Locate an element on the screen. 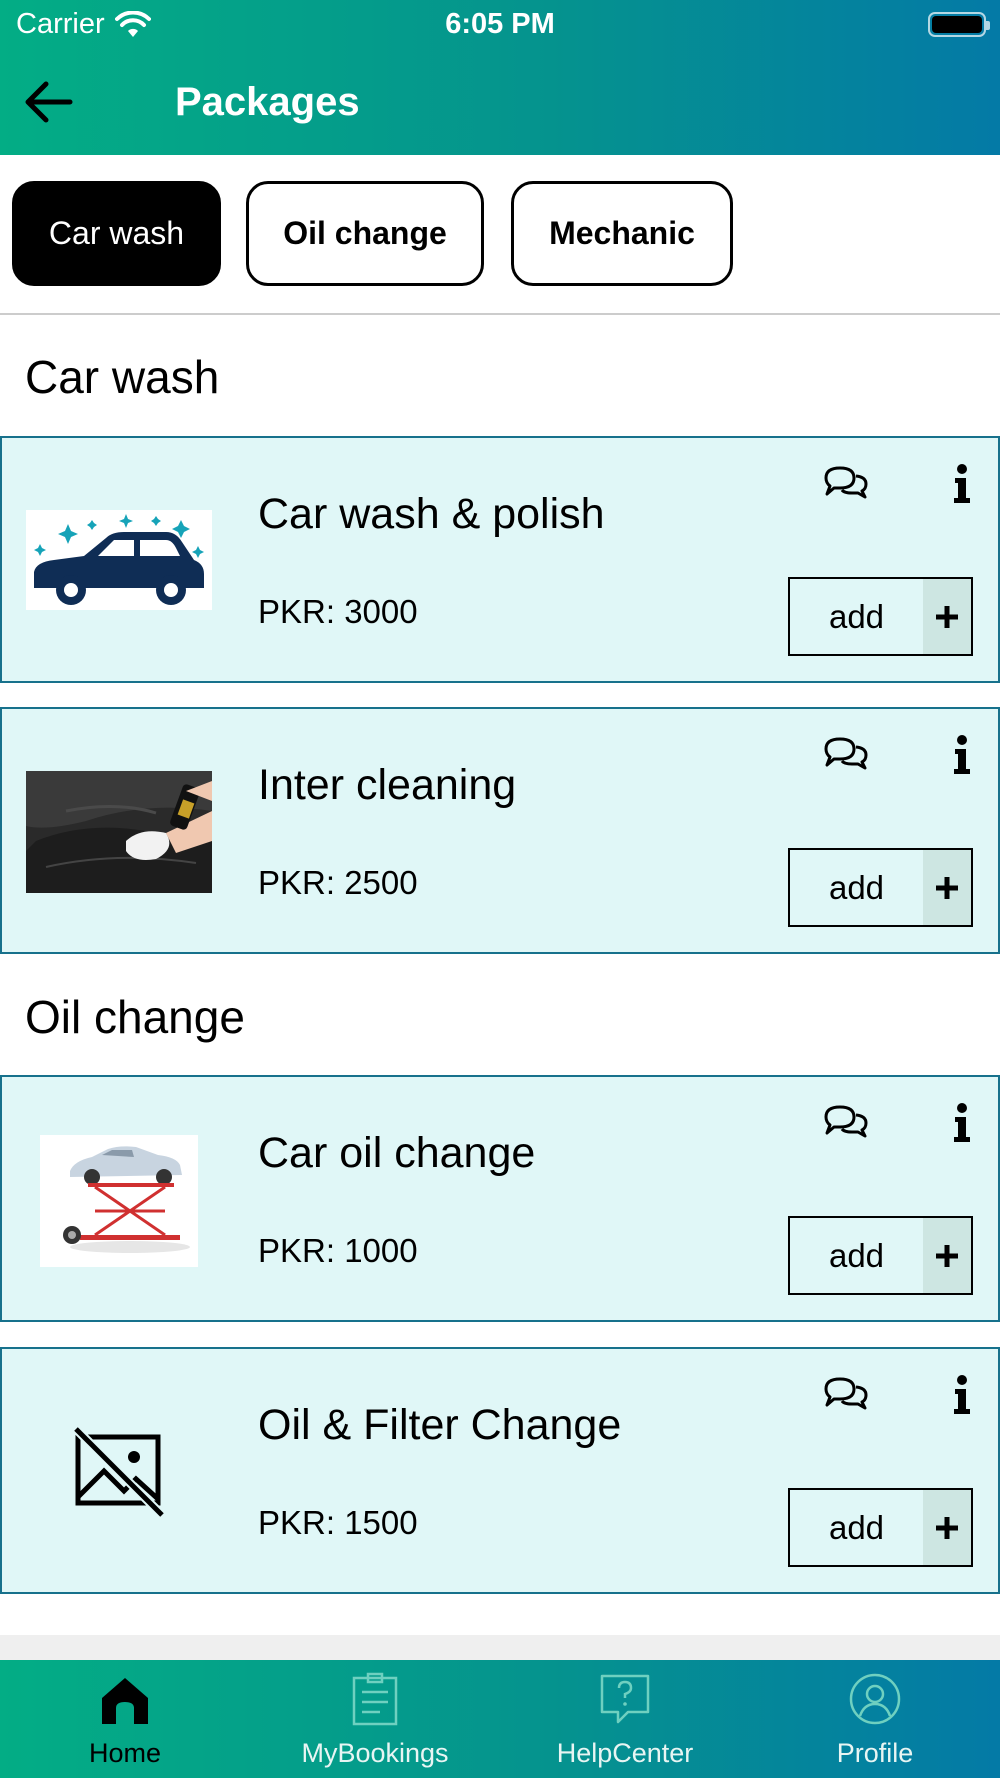 The height and width of the screenshot is (1778, 1000). tabbar-item-helpcenter: HelpCenter is located at coordinates (625, 1719).